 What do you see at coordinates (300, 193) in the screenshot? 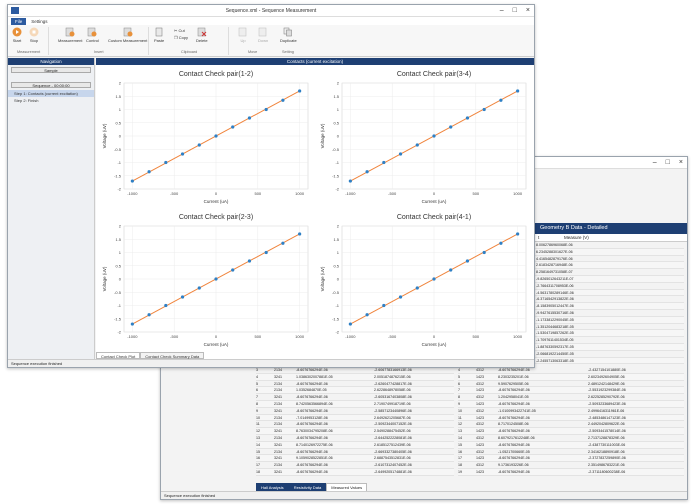
I see `x-tick-label: 1000` at bounding box center [300, 193].